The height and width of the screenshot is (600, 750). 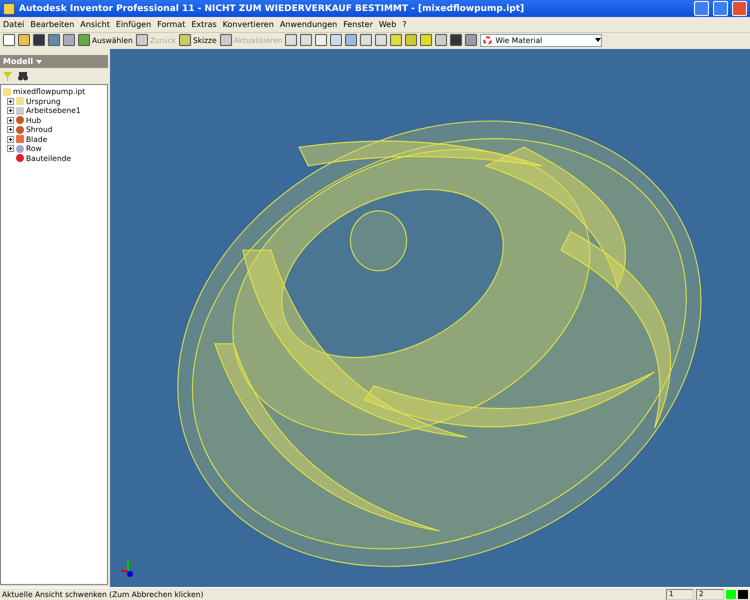 What do you see at coordinates (204, 24) in the screenshot?
I see `menu-item: Extras` at bounding box center [204, 24].